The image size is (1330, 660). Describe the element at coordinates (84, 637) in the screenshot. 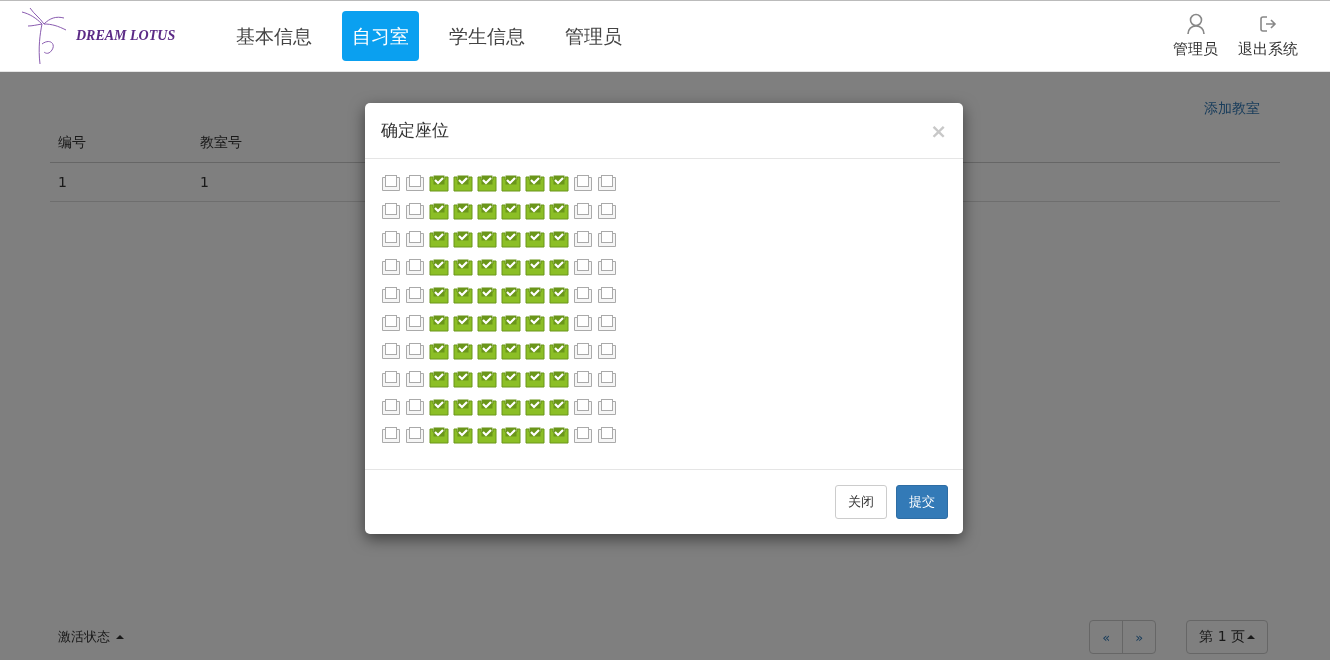

I see `filter-label: 激活状态` at that location.